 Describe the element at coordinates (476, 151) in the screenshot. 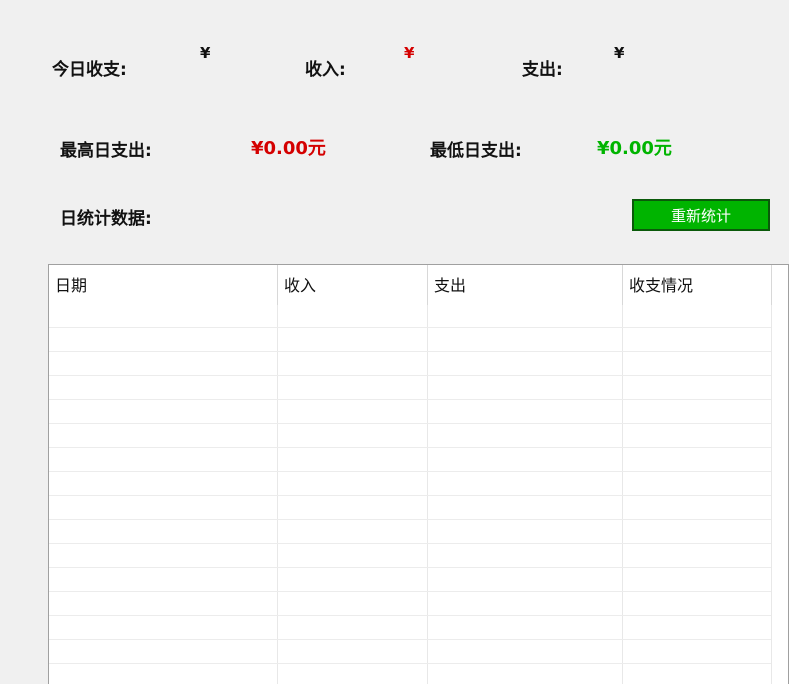

I see `min-daily-expense-label: 最低日支出:` at that location.